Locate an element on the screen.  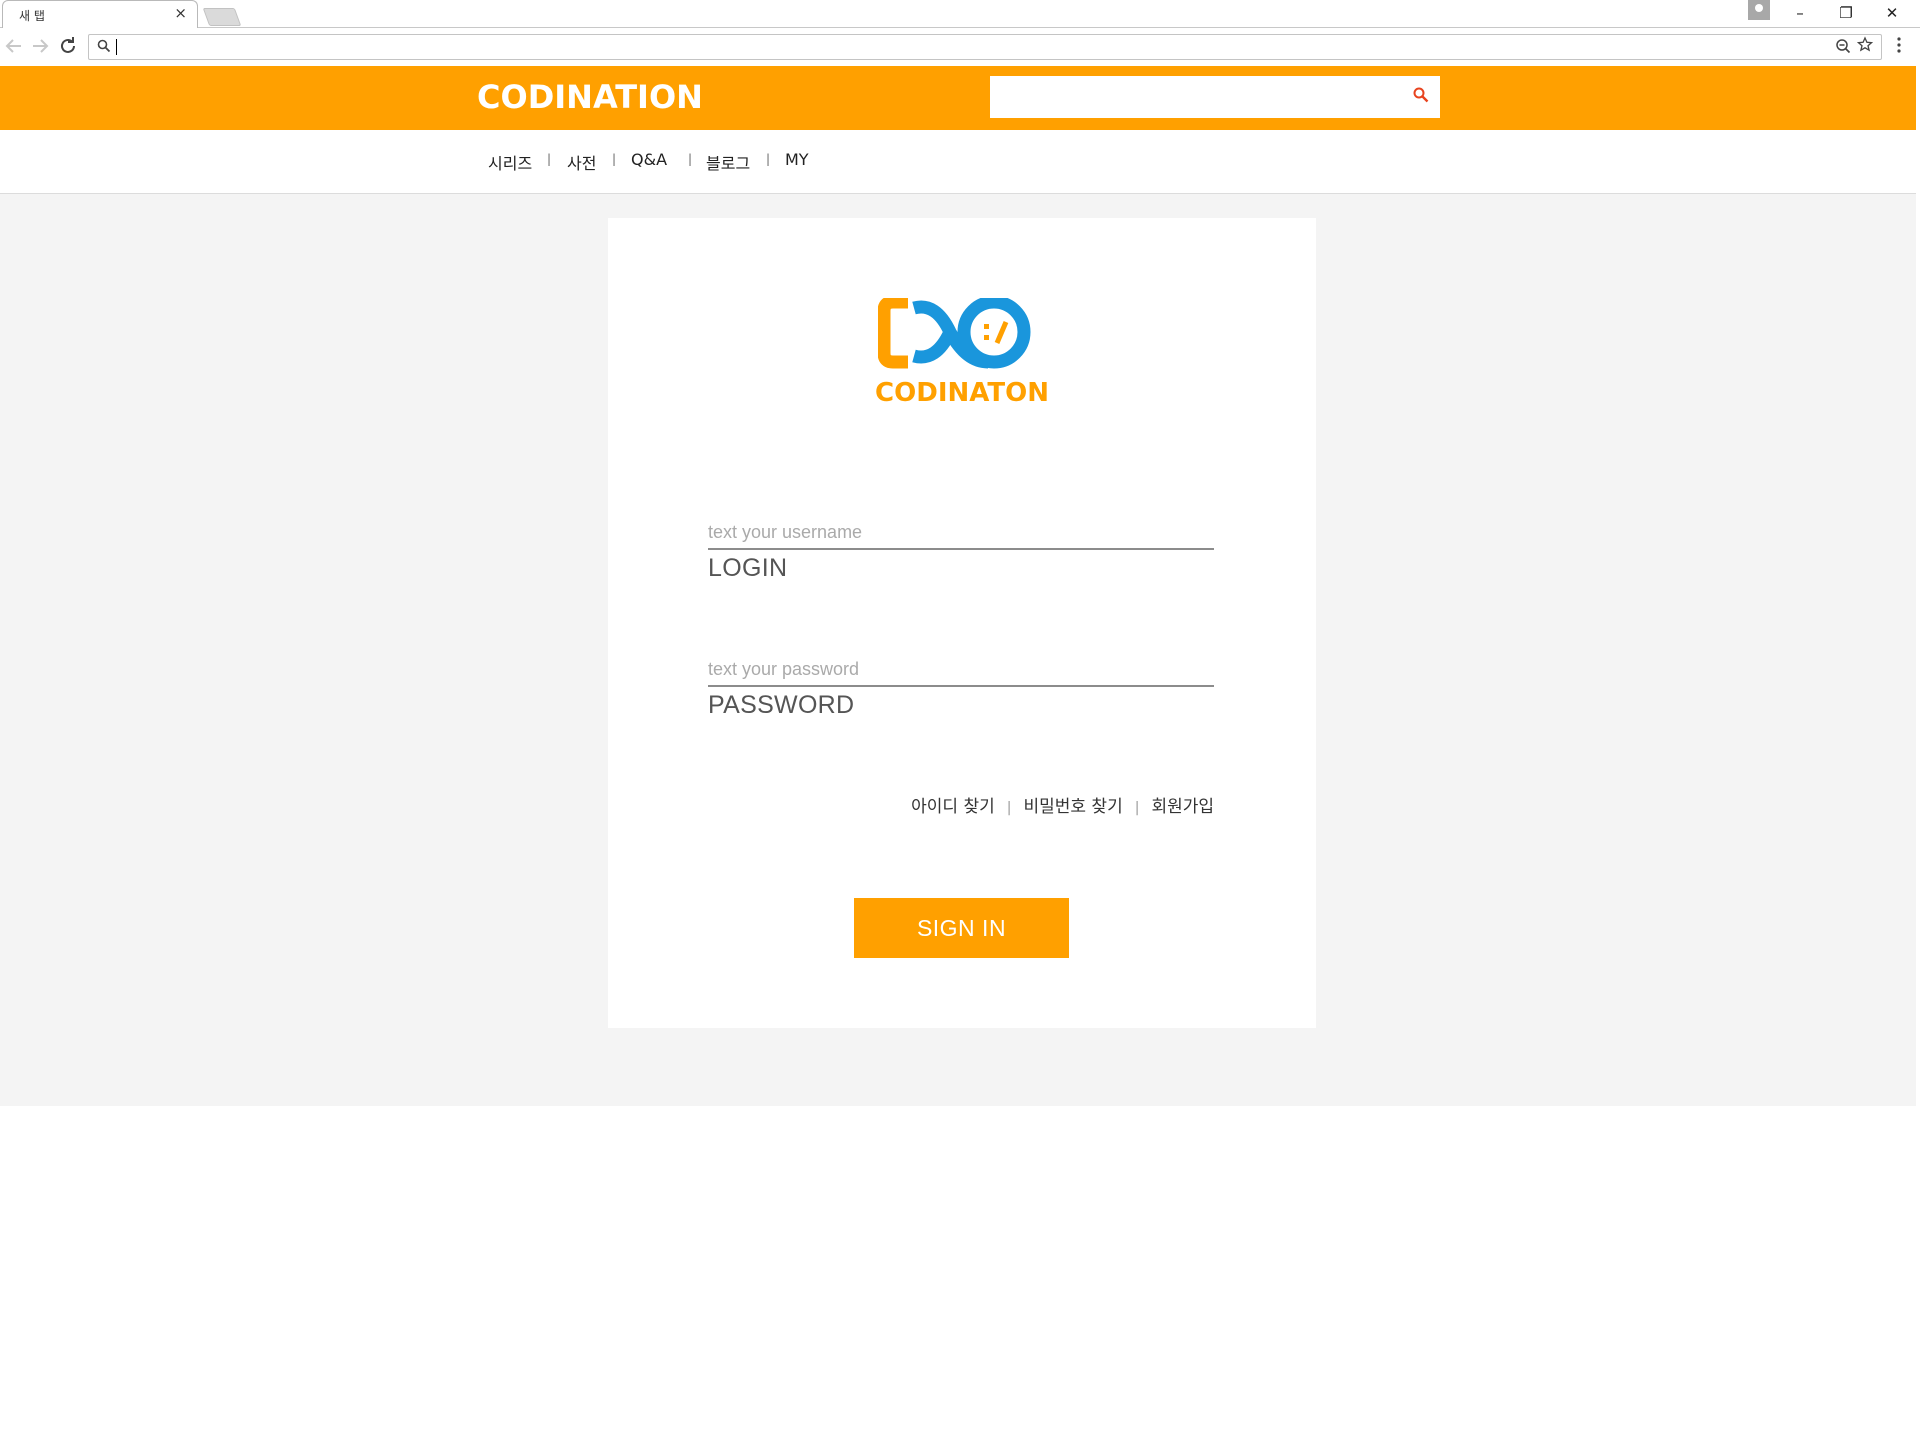
nav-item-my: MY is located at coordinates (797, 159).